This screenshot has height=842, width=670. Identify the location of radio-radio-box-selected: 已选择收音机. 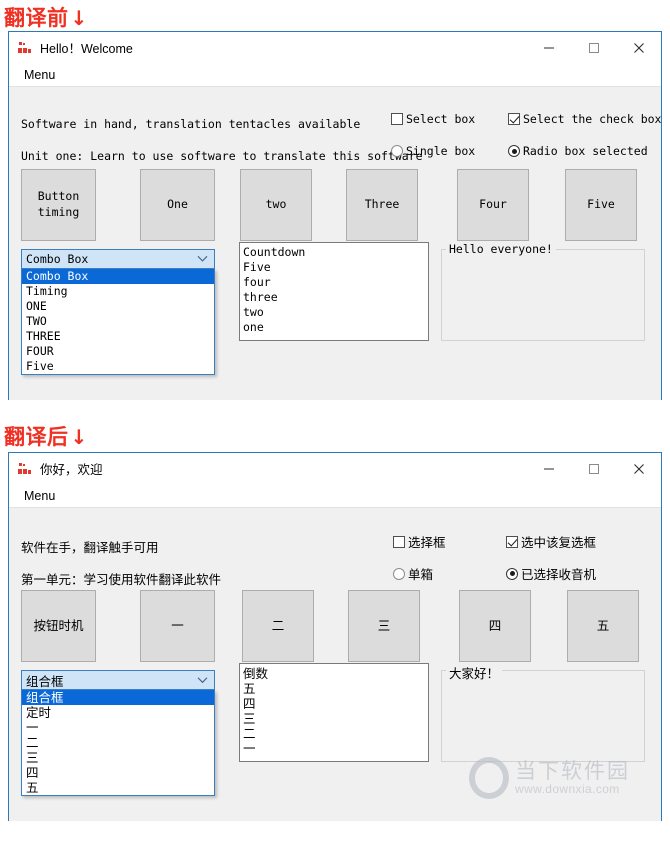
(551, 573).